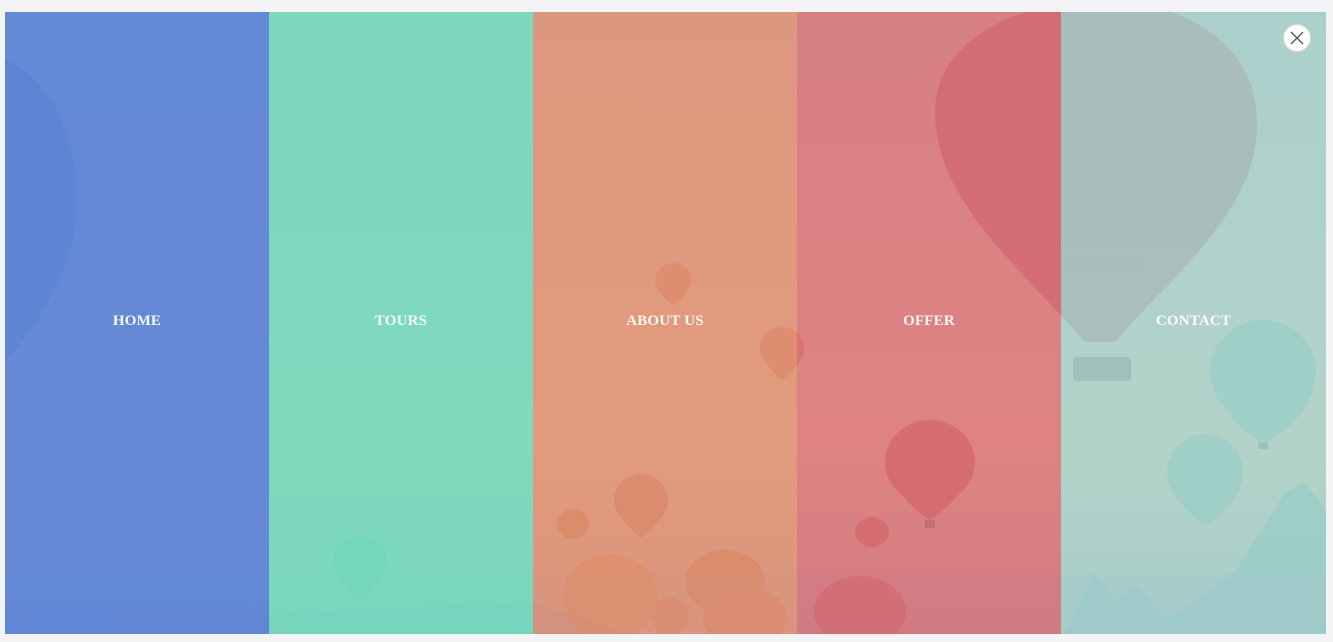 The width and height of the screenshot is (1333, 642). I want to click on menu-item-label: ABOUT US, so click(665, 320).